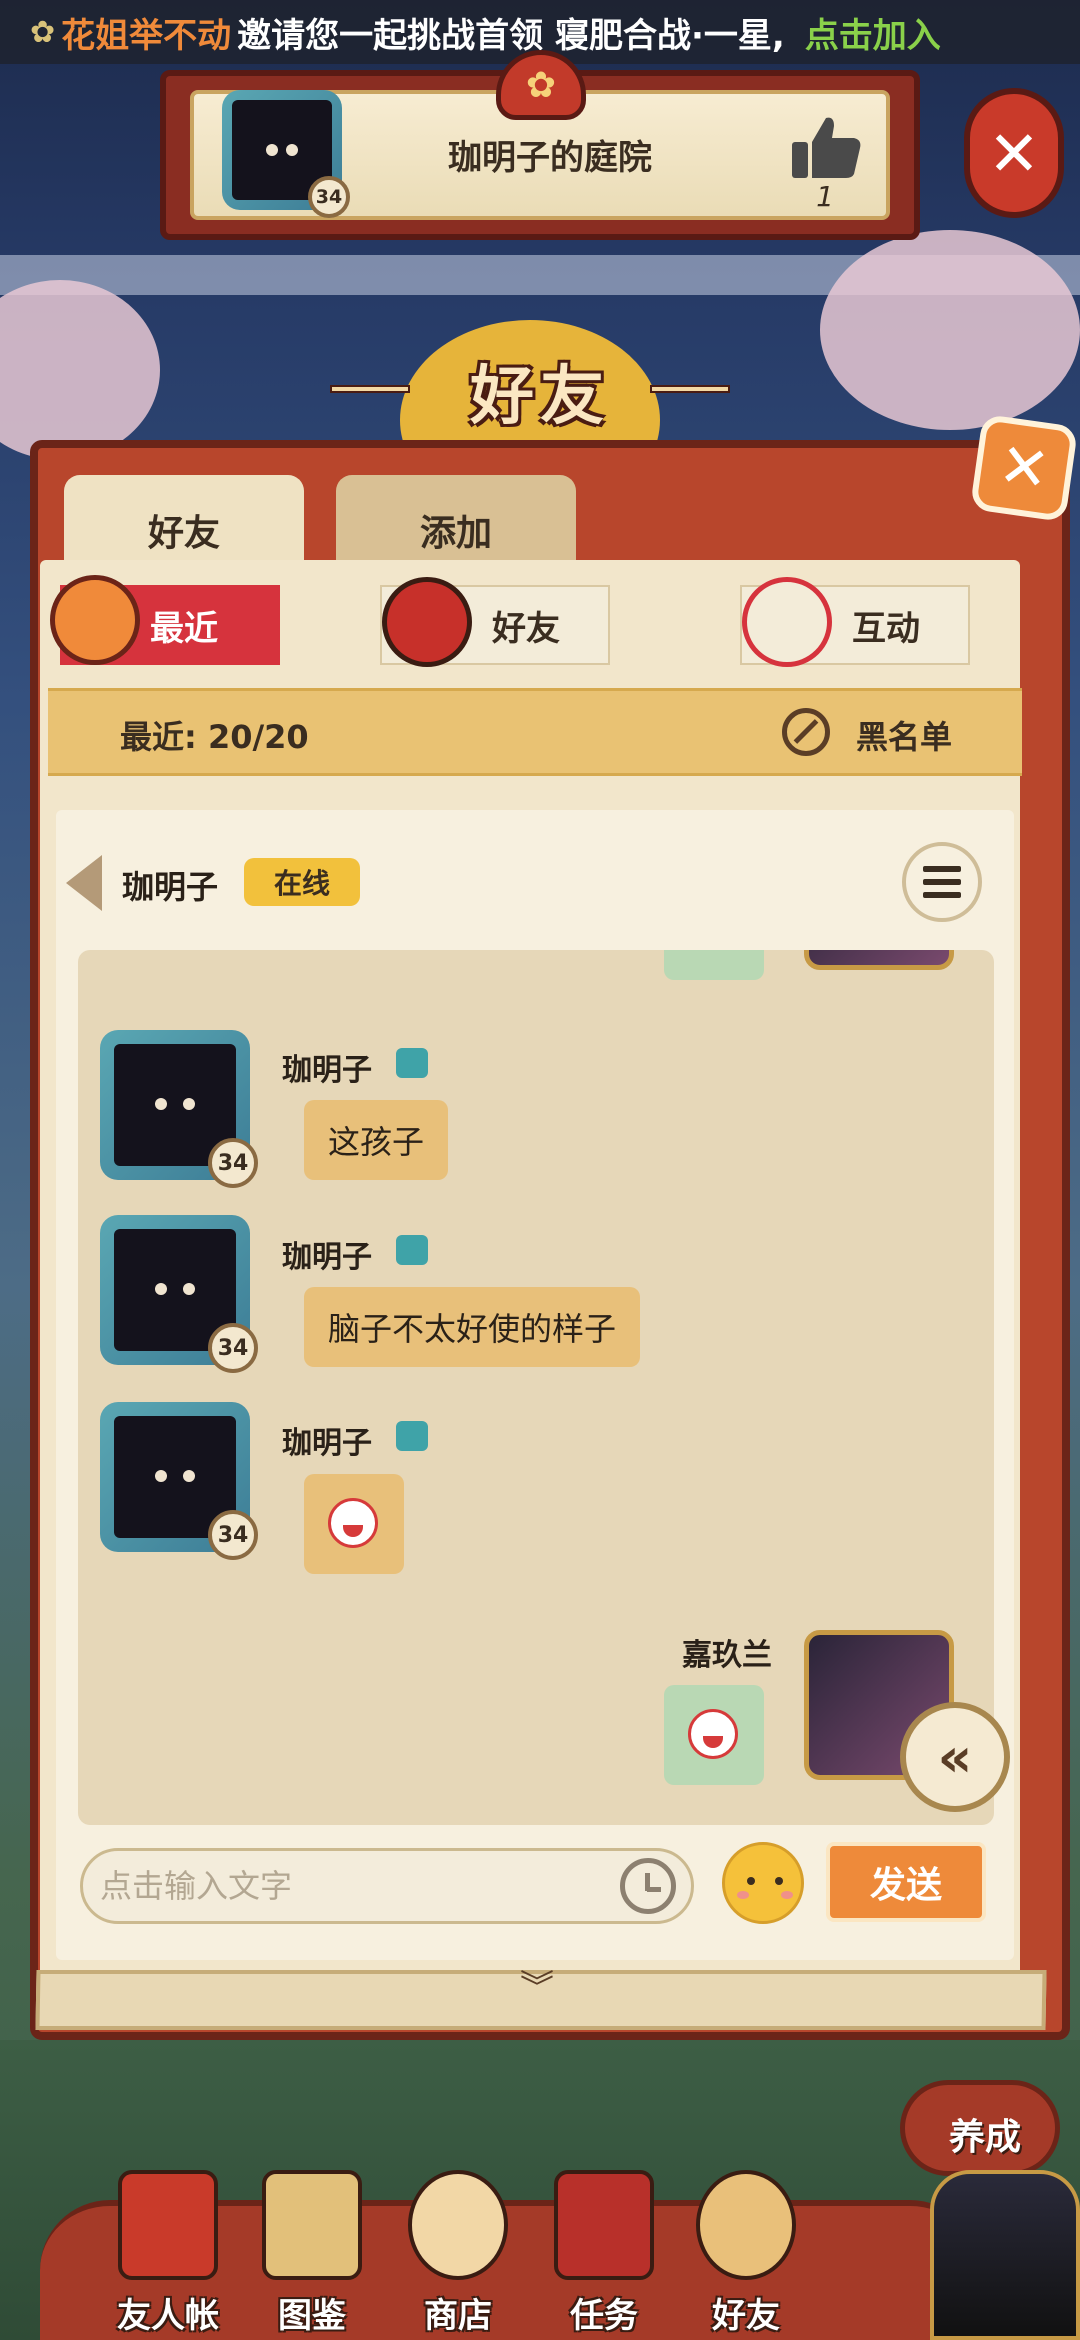 The height and width of the screenshot is (2340, 1080). What do you see at coordinates (906, 1882) in the screenshot?
I see `send-button: 发送` at bounding box center [906, 1882].